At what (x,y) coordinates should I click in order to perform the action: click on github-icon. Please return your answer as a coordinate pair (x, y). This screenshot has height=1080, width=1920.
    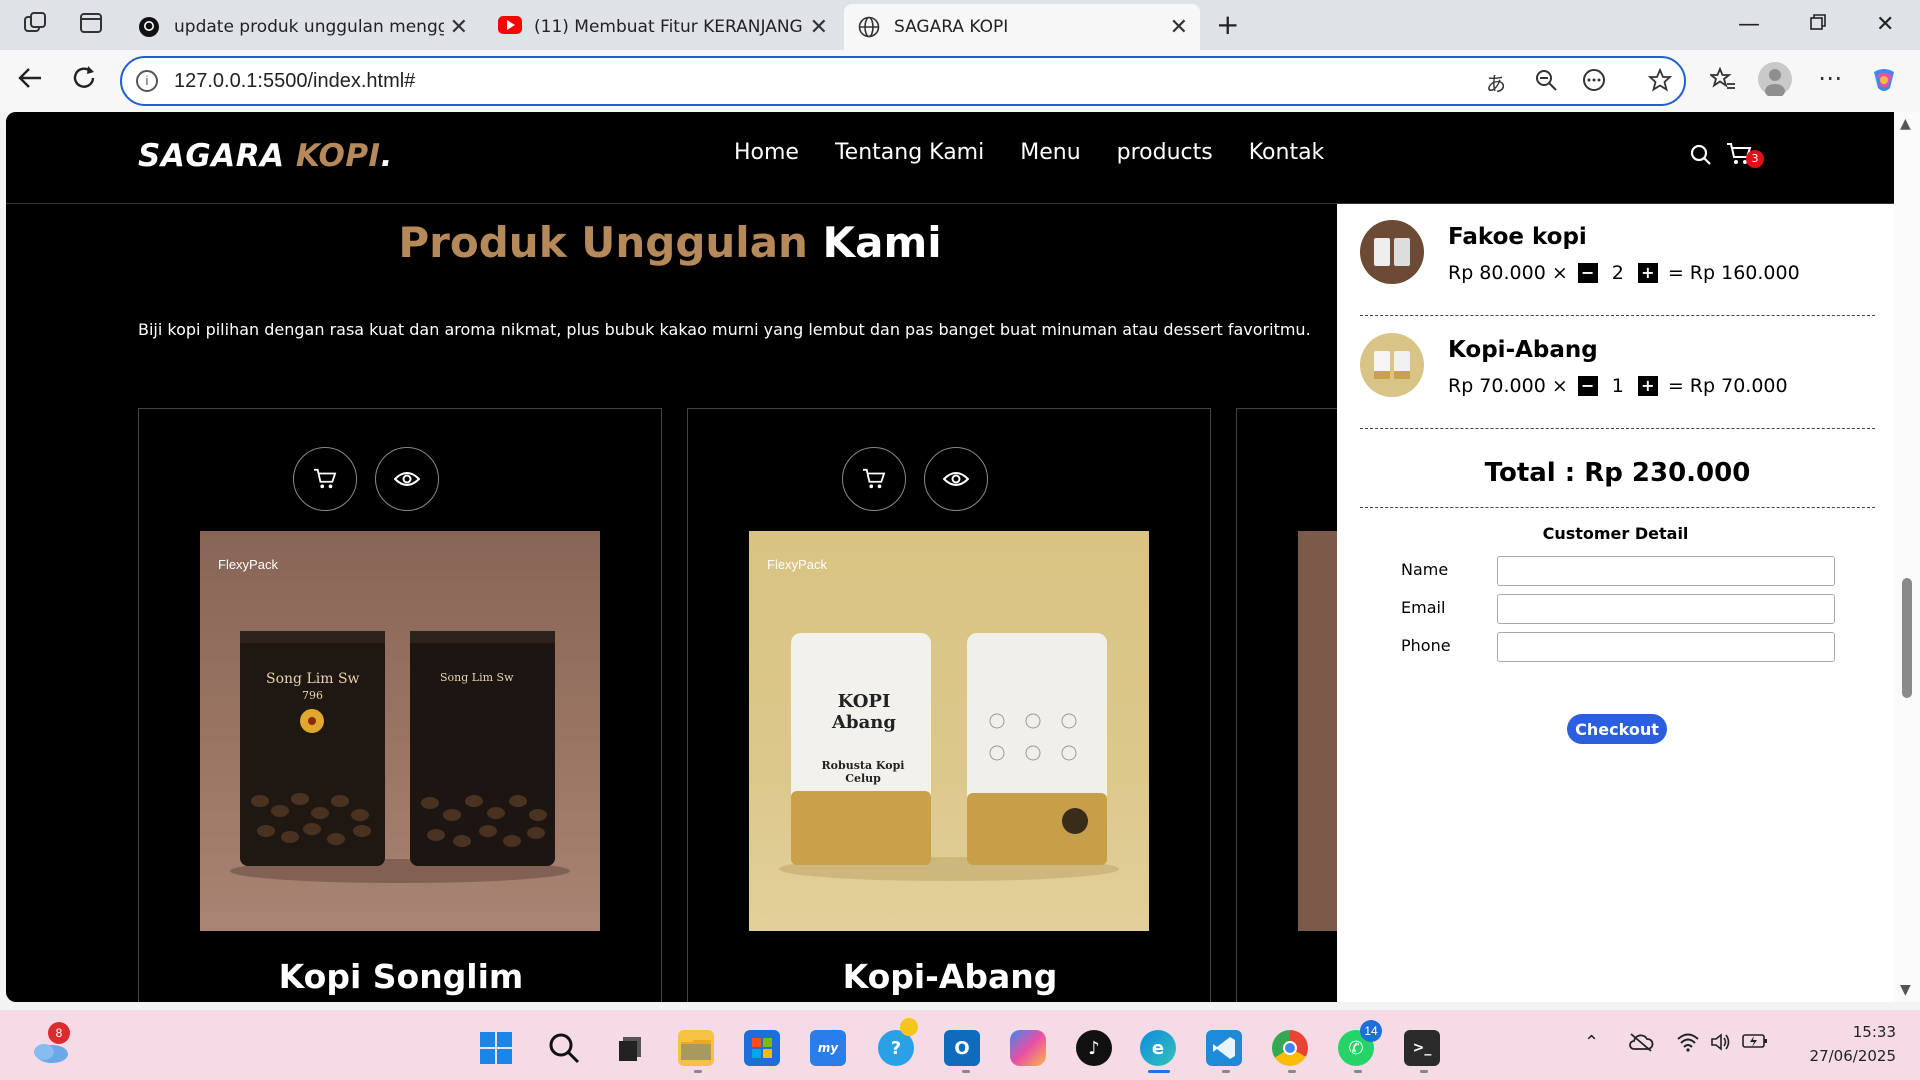
    Looking at the image, I should click on (149, 27).